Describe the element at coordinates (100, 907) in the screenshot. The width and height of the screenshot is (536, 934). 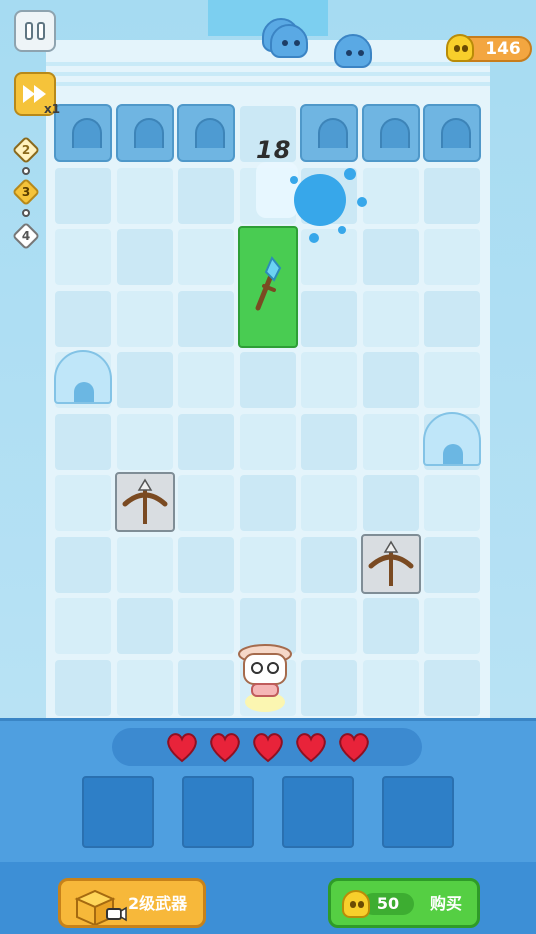
I see `mystery-box-video-icon` at that location.